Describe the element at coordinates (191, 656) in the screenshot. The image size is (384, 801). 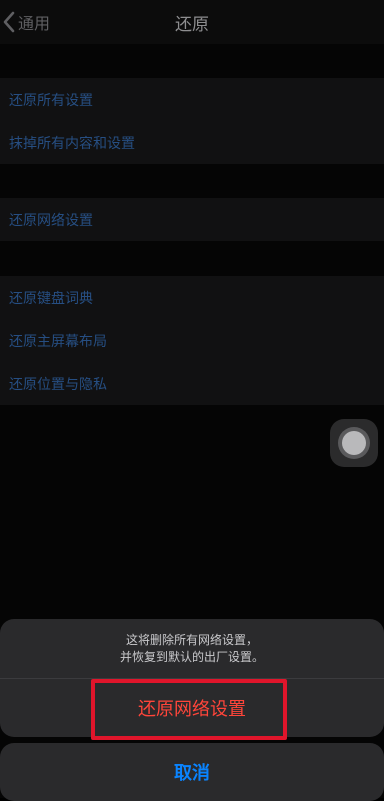
I see `action-sheet-message-line2: 并恢复到默认的出厂设置。` at that location.